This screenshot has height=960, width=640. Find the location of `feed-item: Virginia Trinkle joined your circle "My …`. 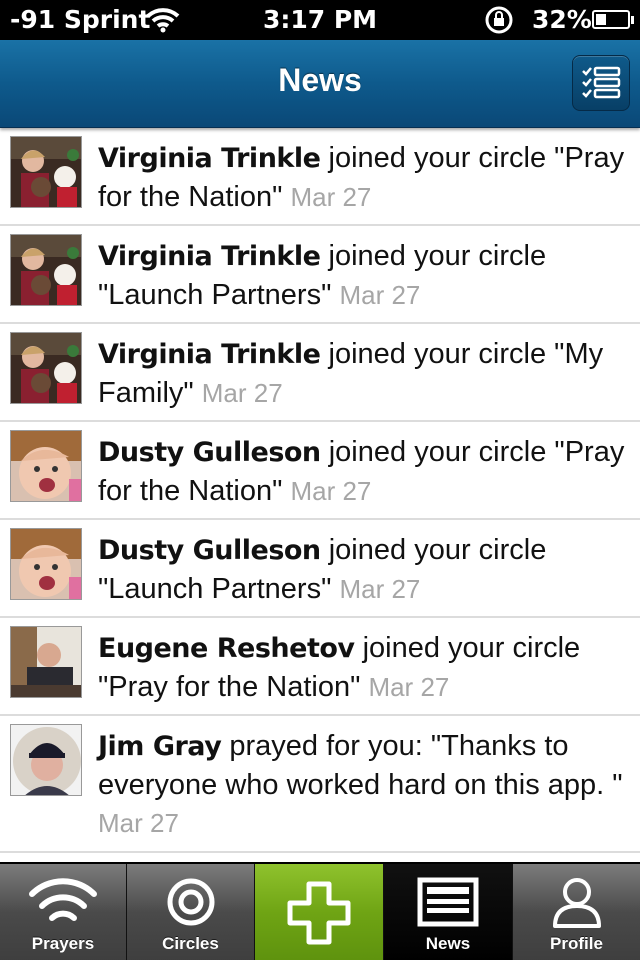

feed-item: Virginia Trinkle joined your circle "My … is located at coordinates (320, 373).